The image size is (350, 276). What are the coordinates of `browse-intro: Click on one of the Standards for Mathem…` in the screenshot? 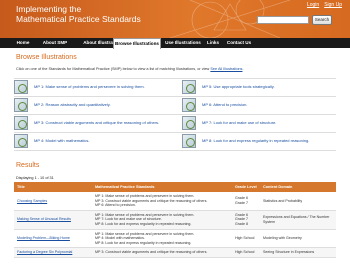 It's located at (130, 69).